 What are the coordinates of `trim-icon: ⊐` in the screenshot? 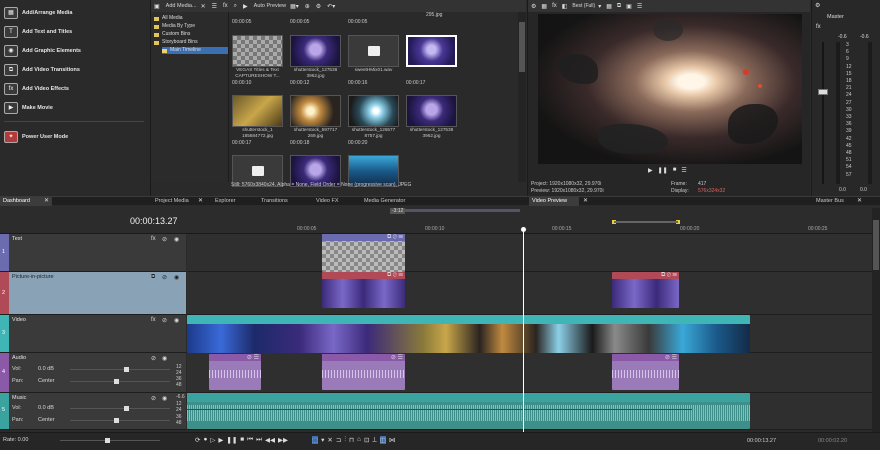 It's located at (338, 440).